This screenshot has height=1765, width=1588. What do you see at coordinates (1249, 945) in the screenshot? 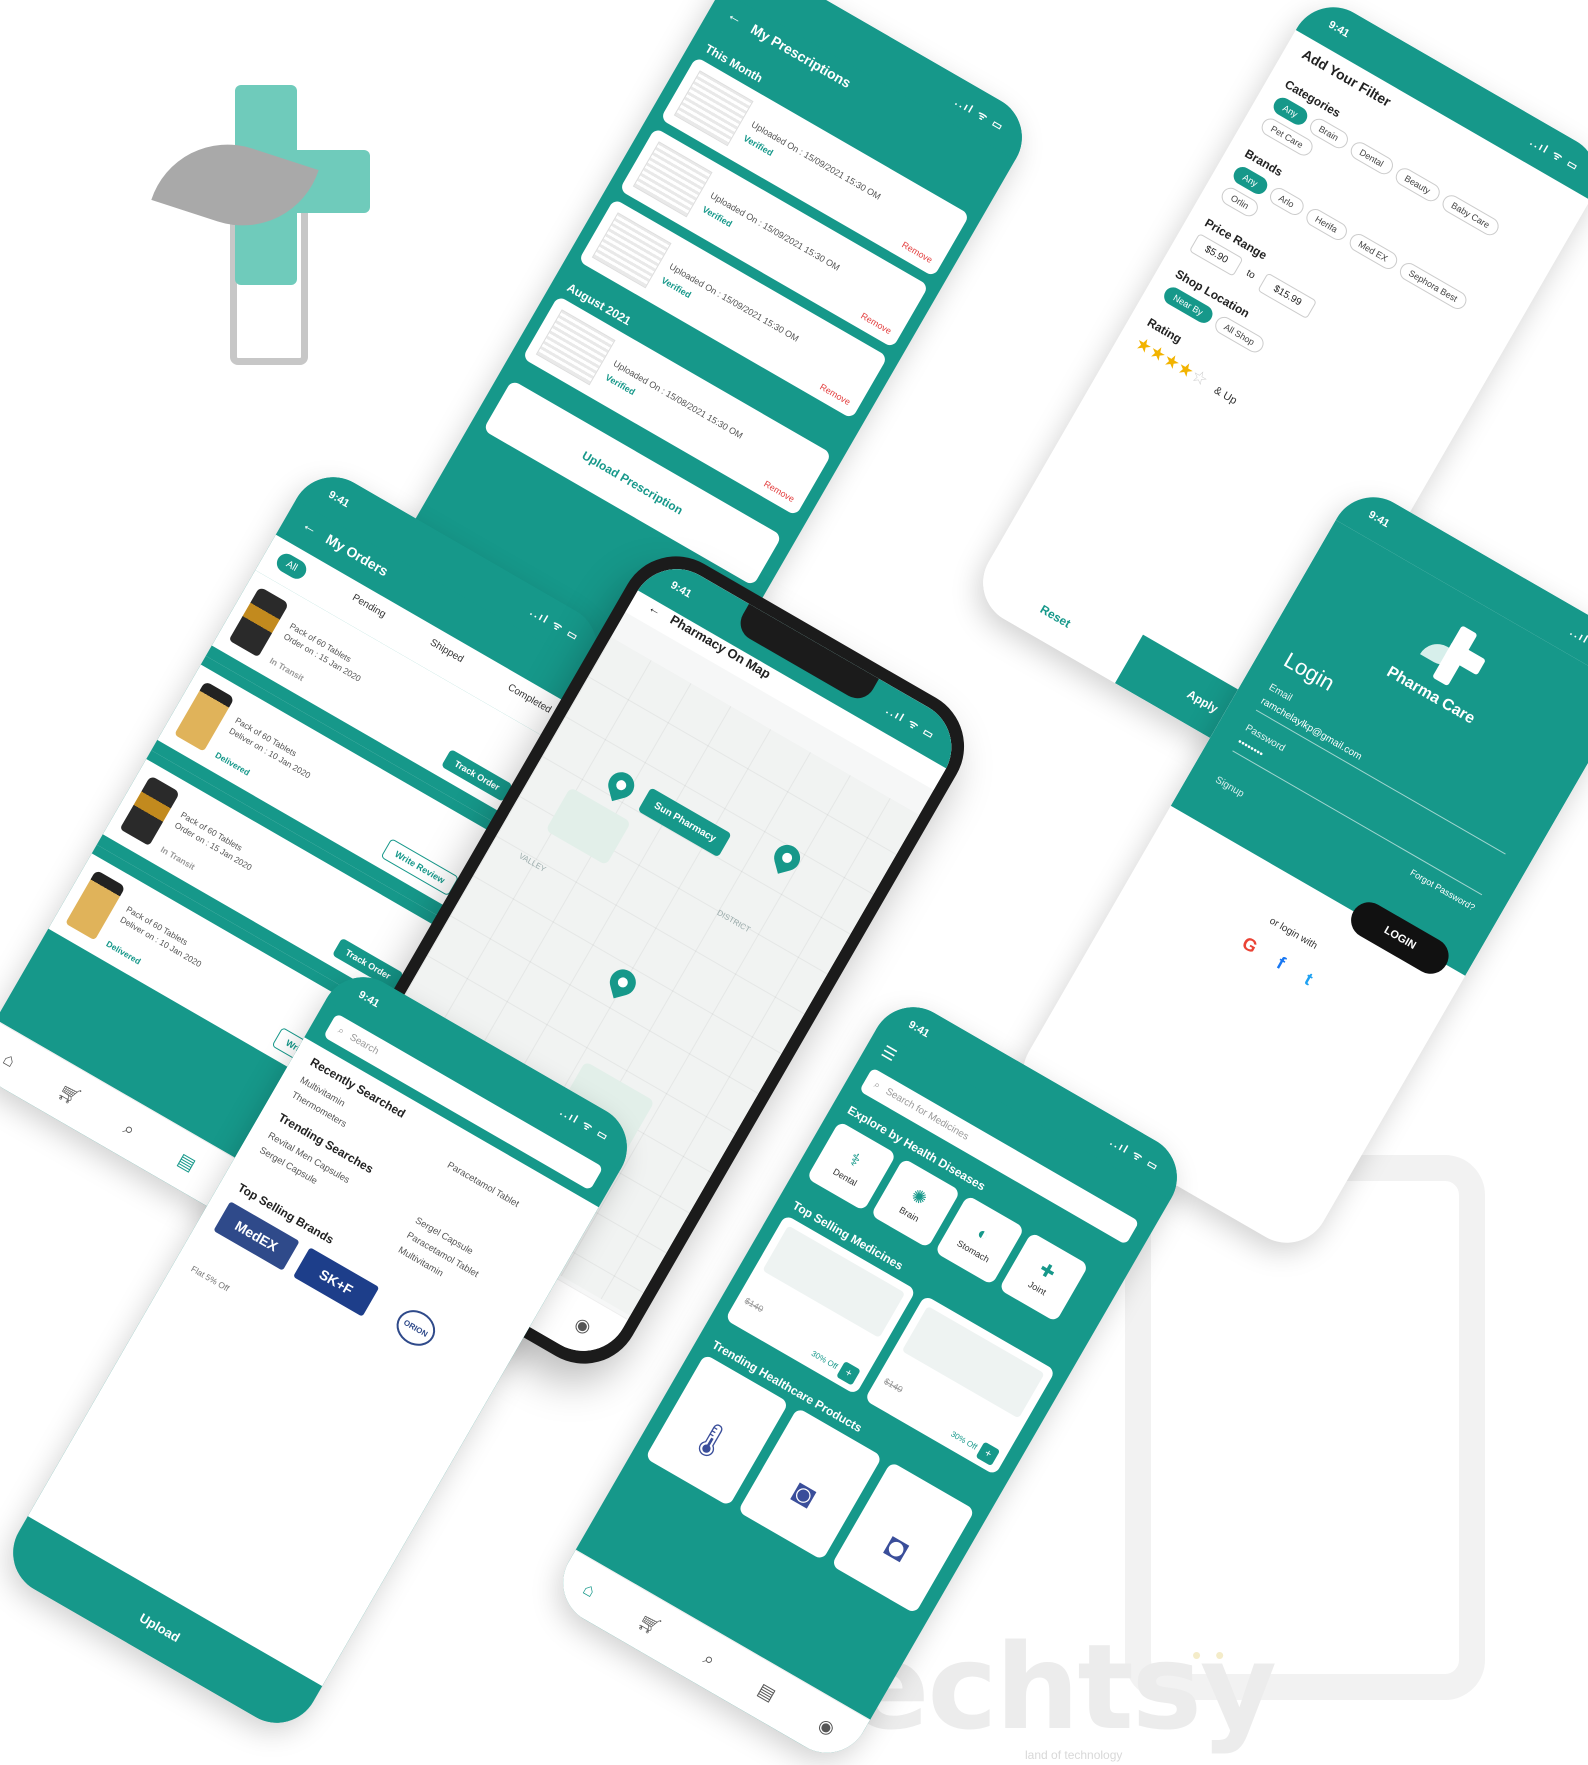
I see `google-icon: G` at bounding box center [1249, 945].